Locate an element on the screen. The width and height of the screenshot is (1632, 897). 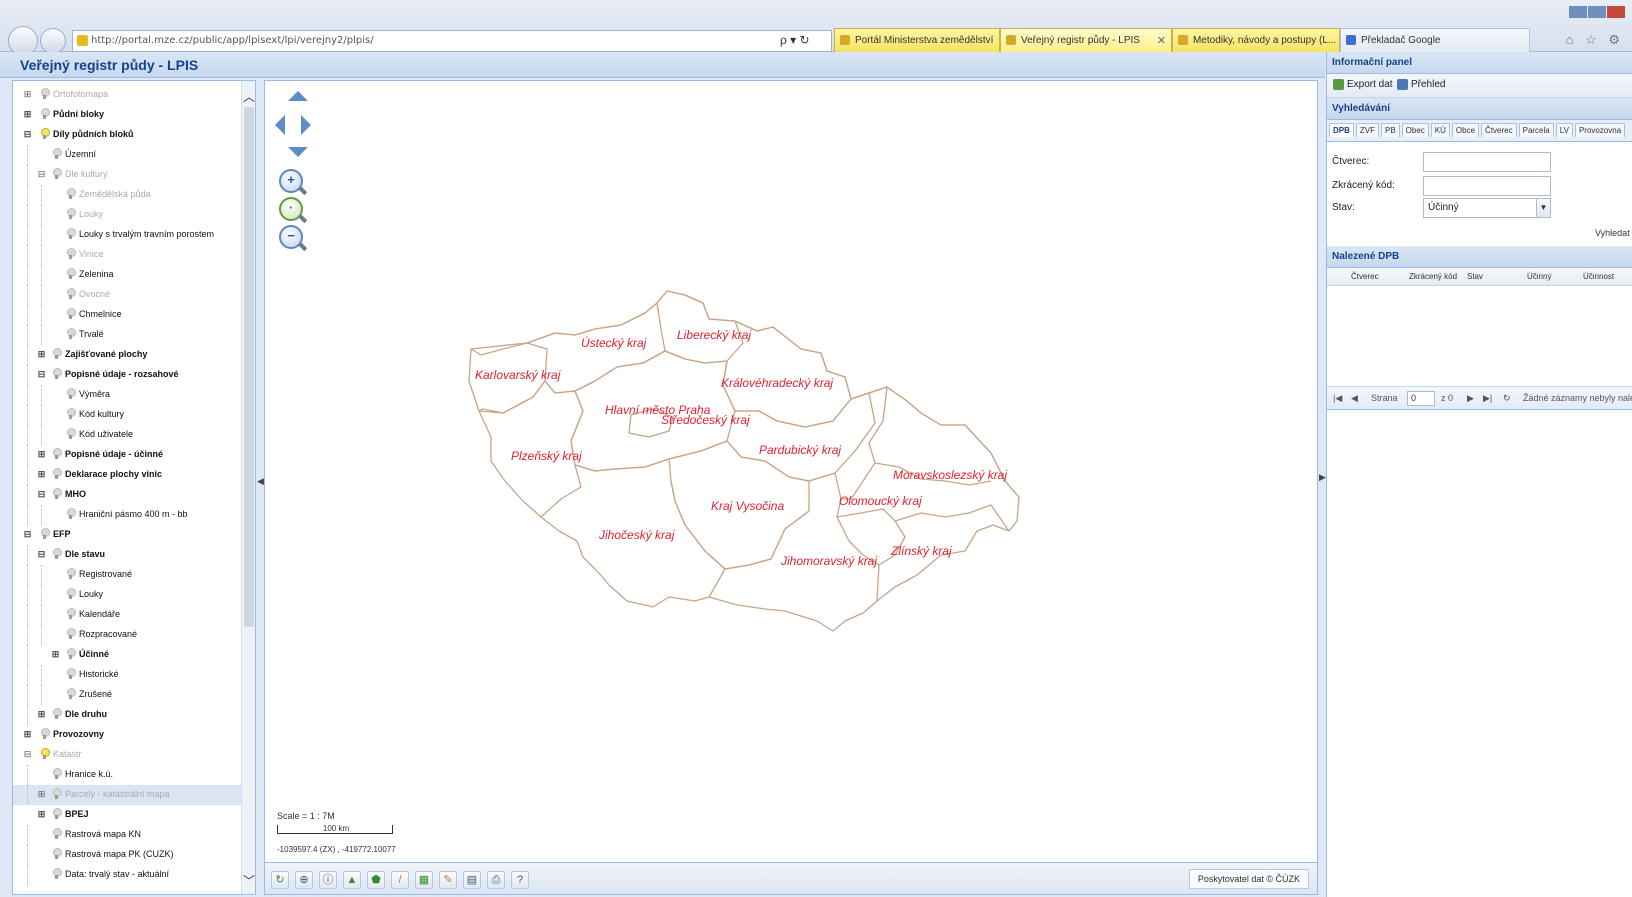
tree-scrollbar: ︿ ﹀ is located at coordinates (248, 487).